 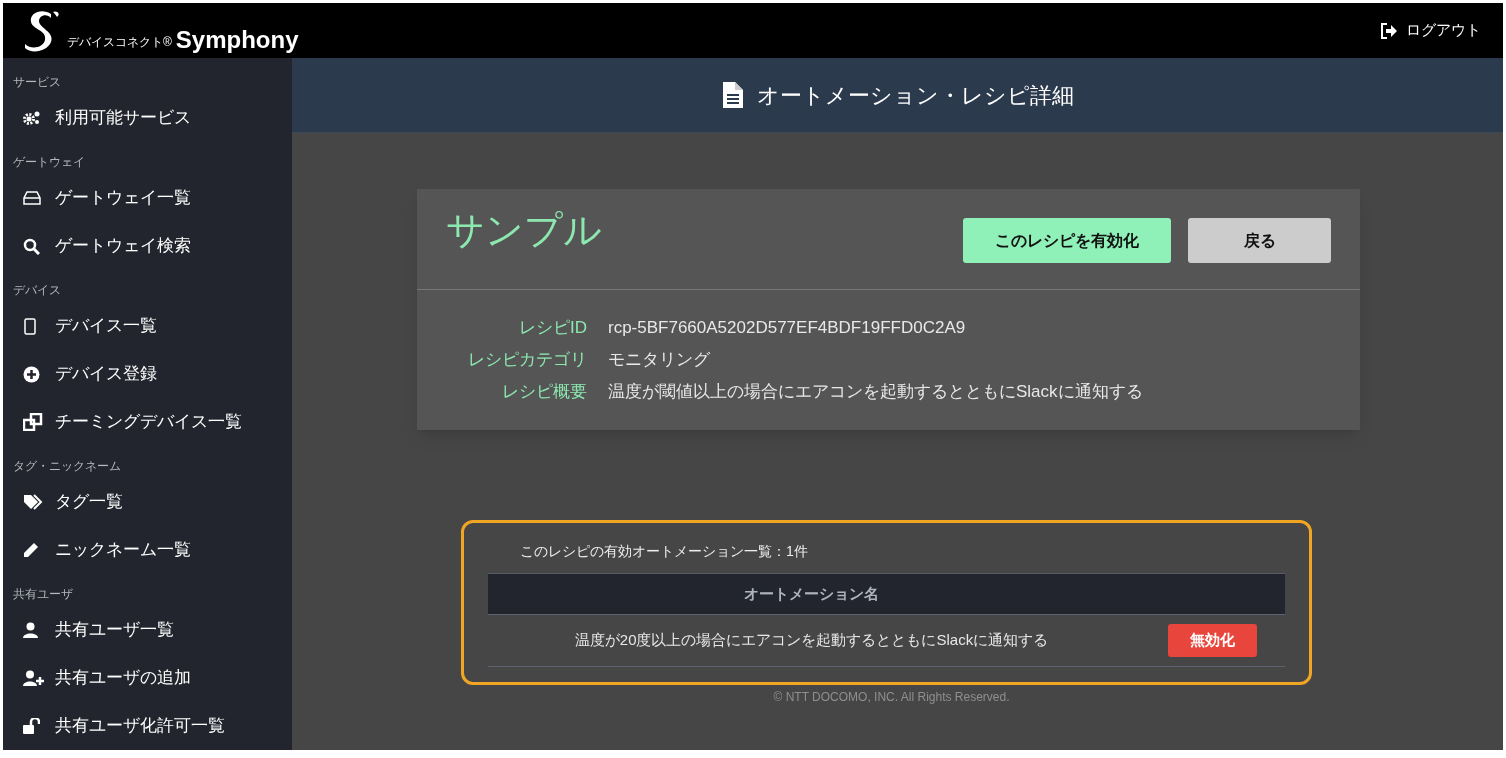 What do you see at coordinates (147, 246) in the screenshot?
I see `sidebar-item: ゲートウェイ検索` at bounding box center [147, 246].